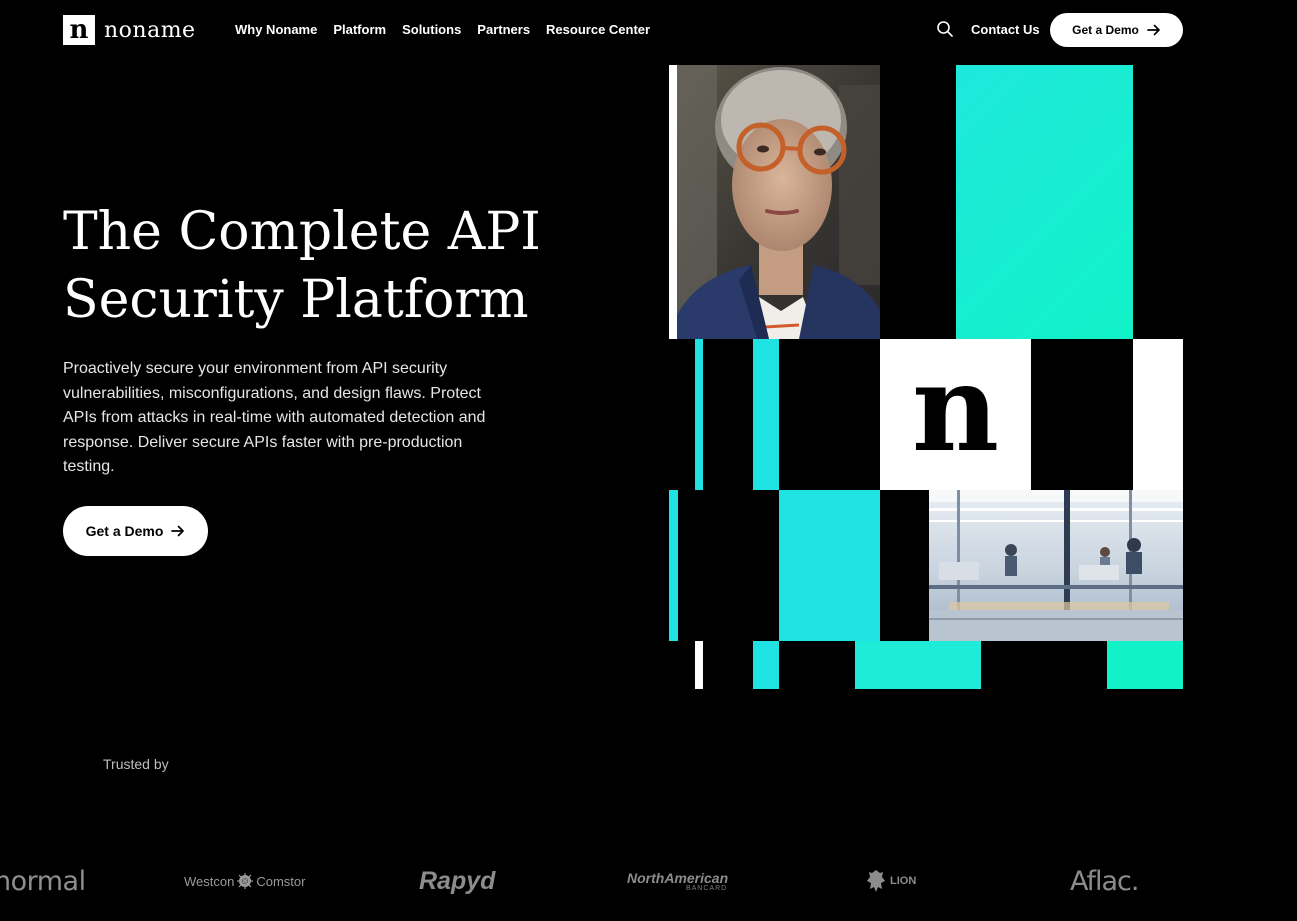 The image size is (1297, 921). I want to click on get-demo-hero-button: Get a Demo, so click(135, 531).